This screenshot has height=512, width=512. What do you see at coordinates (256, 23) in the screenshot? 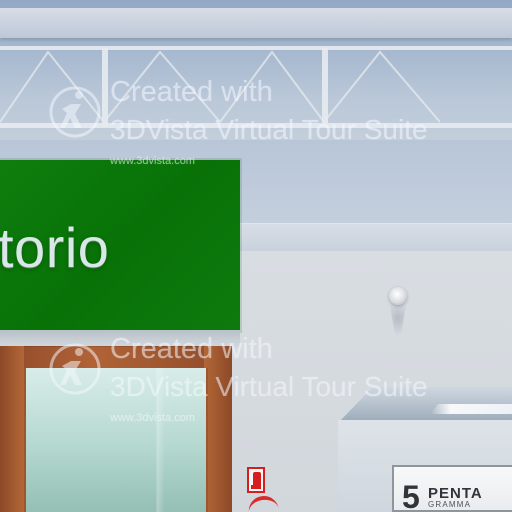
I see `roof-band` at bounding box center [256, 23].